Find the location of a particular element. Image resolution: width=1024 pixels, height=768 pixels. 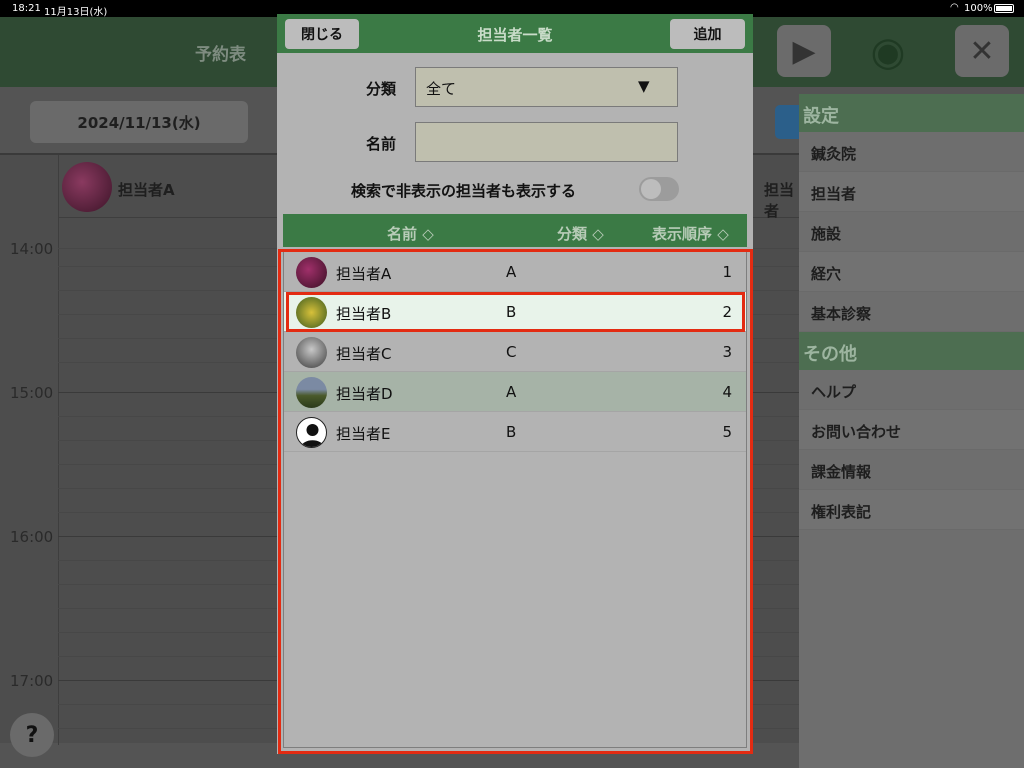

table-row: 担当者E B 5 is located at coordinates (515, 432).